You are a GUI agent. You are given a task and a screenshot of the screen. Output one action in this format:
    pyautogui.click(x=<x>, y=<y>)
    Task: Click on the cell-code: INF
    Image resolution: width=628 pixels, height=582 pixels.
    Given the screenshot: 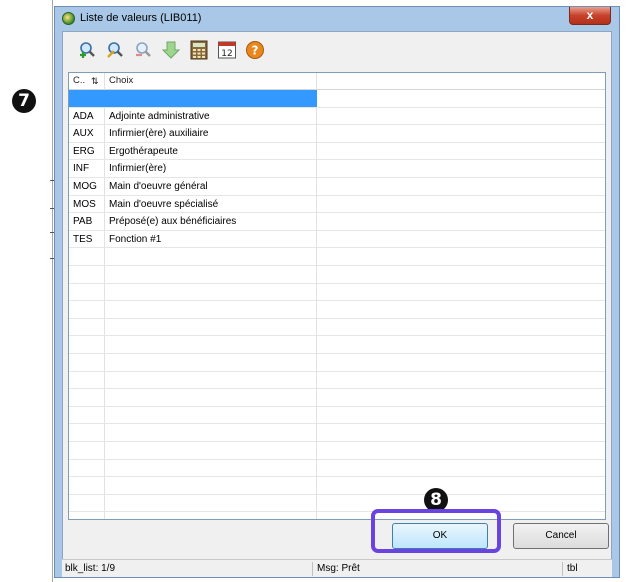 What is the action you would take?
    pyautogui.click(x=81, y=169)
    